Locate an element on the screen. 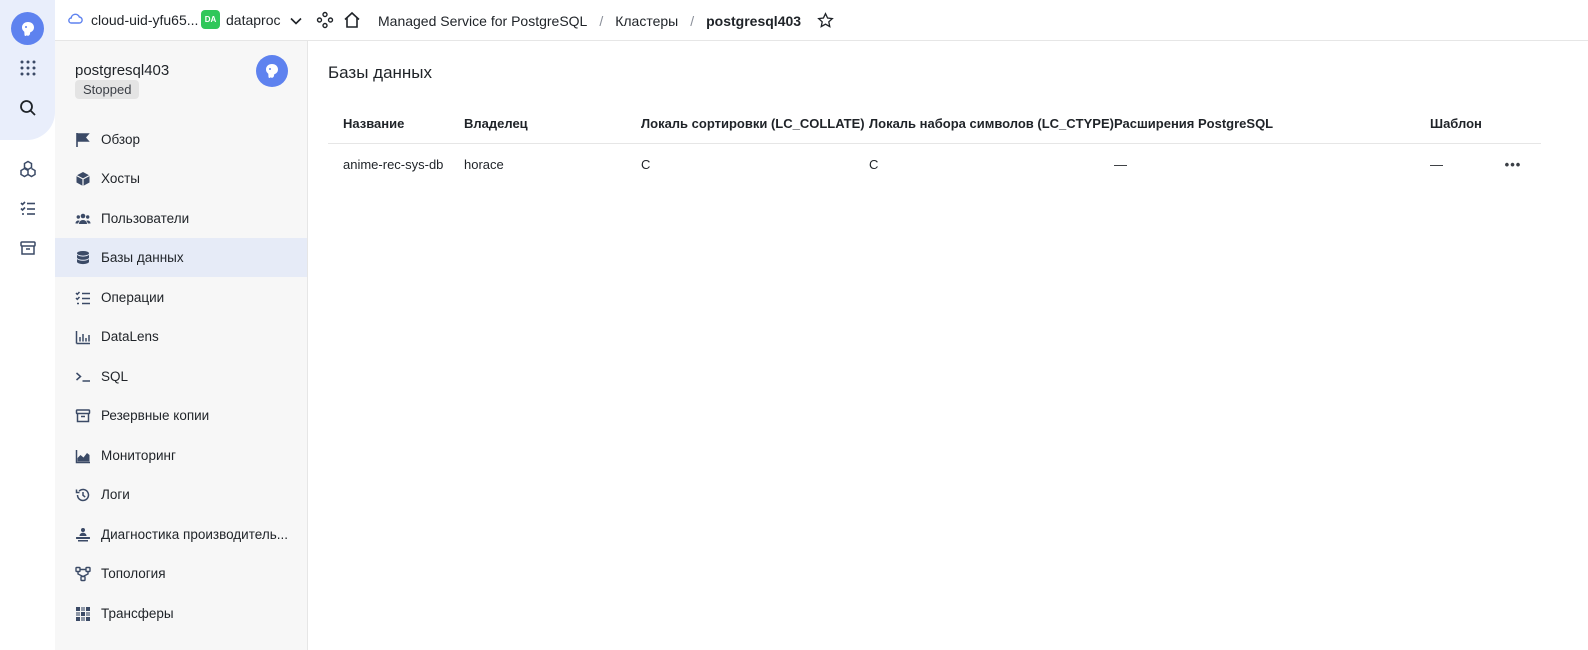  topology-icon is located at coordinates (83, 574).